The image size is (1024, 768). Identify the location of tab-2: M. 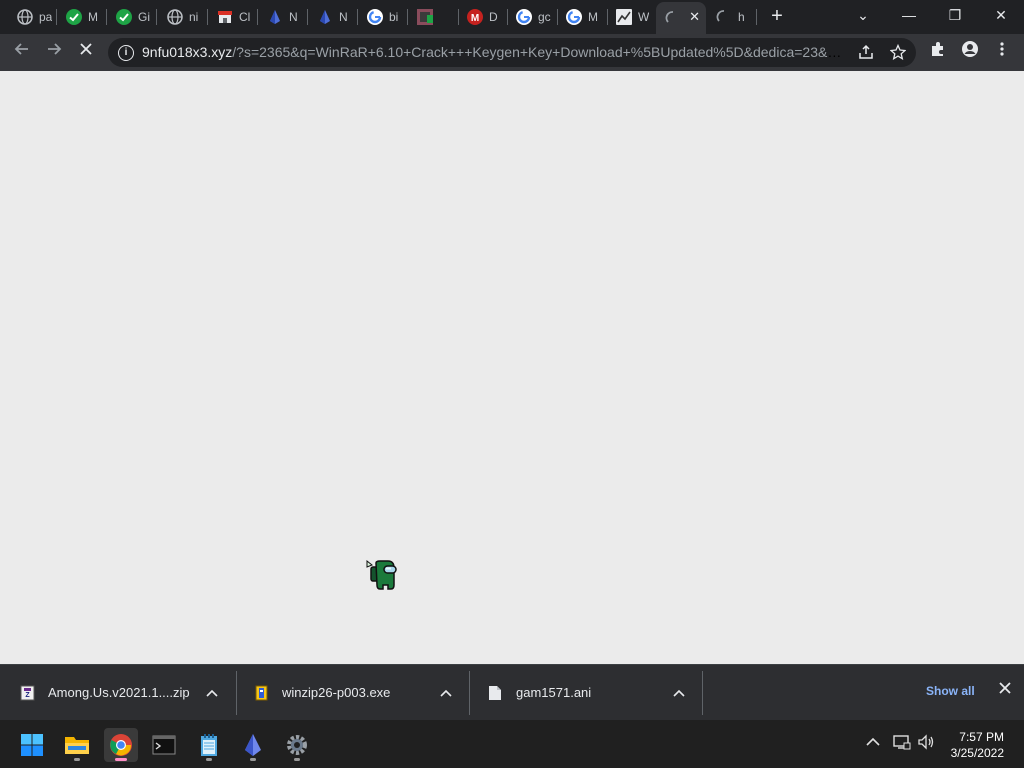
(80, 17).